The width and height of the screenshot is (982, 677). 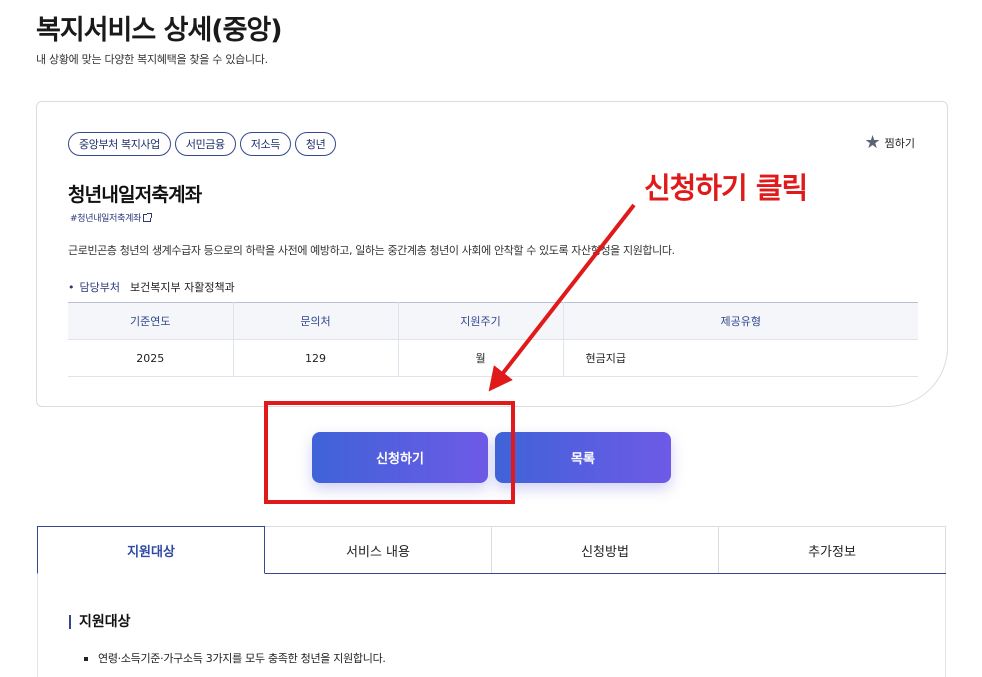 I want to click on table-header-type: 제공유형, so click(x=740, y=321).